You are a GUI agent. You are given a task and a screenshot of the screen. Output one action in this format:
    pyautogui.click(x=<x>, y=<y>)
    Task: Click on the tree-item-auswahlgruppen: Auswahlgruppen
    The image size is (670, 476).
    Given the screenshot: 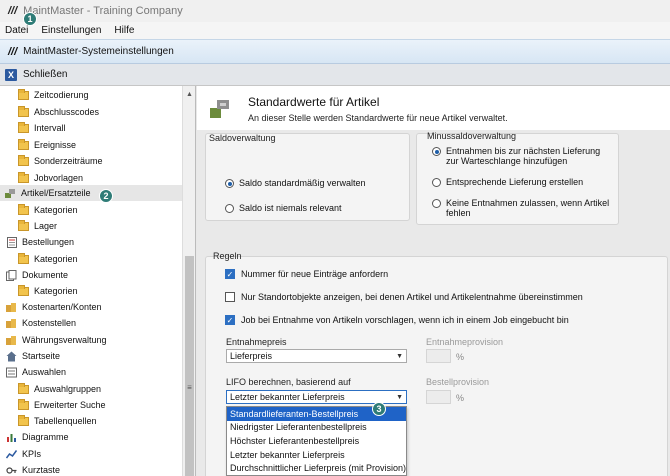 What is the action you would take?
    pyautogui.click(x=59, y=389)
    